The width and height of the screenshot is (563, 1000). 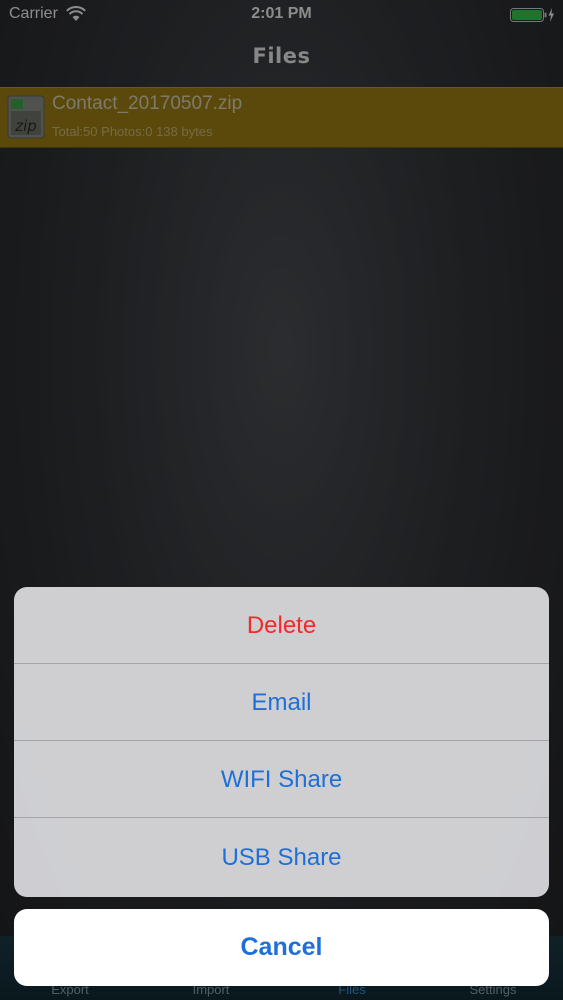 What do you see at coordinates (281, 702) in the screenshot?
I see `email-button: Email` at bounding box center [281, 702].